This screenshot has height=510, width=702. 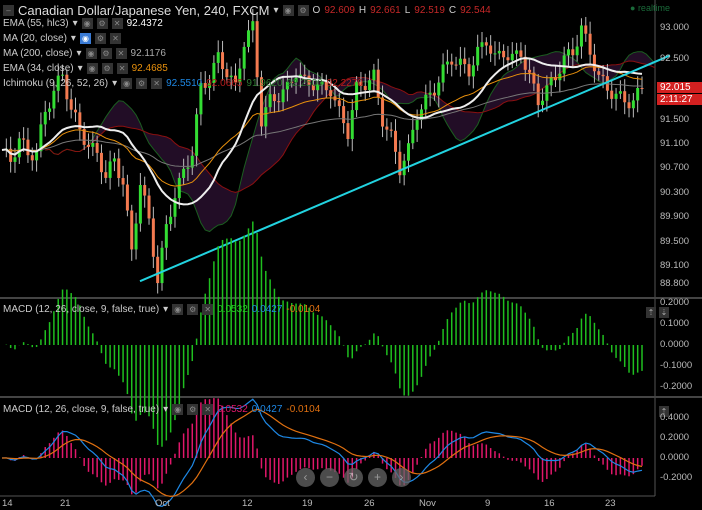 I want to click on indicator-name: MA (20, close), so click(x=35, y=38).